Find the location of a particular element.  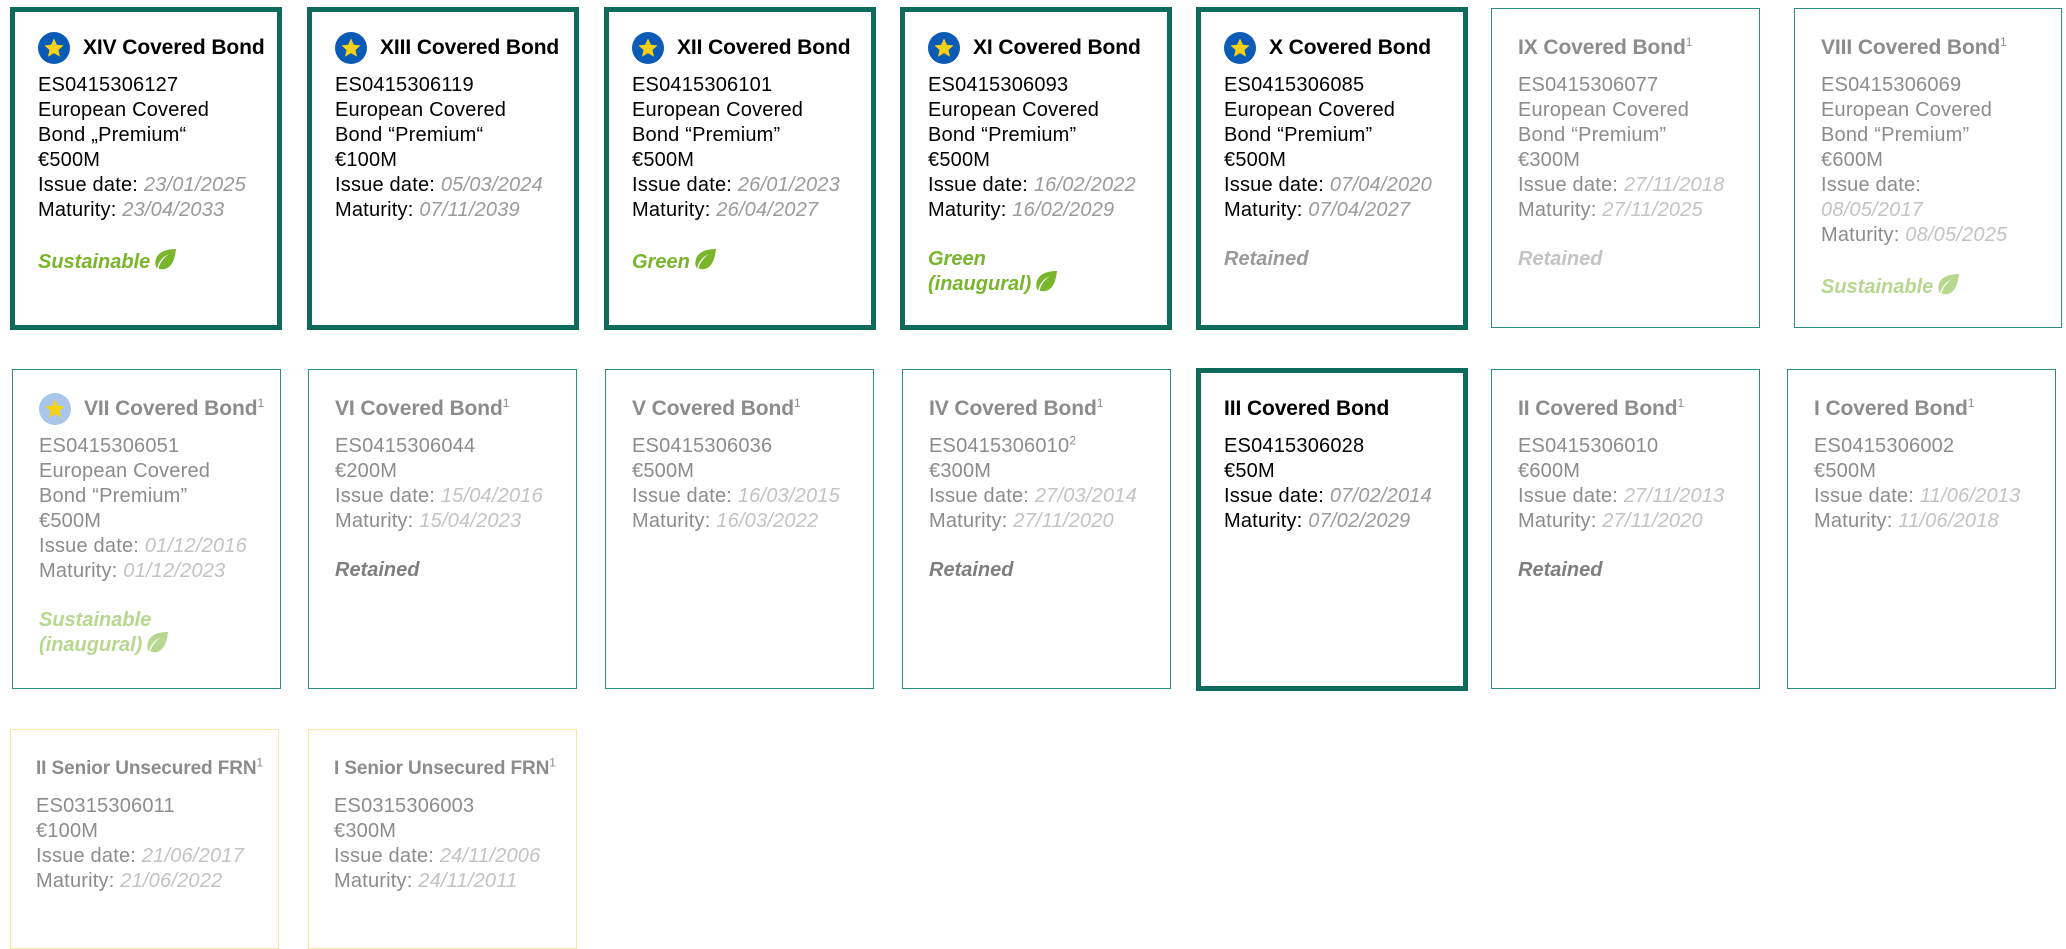

card-header: III Covered Bond is located at coordinates (1333, 409).